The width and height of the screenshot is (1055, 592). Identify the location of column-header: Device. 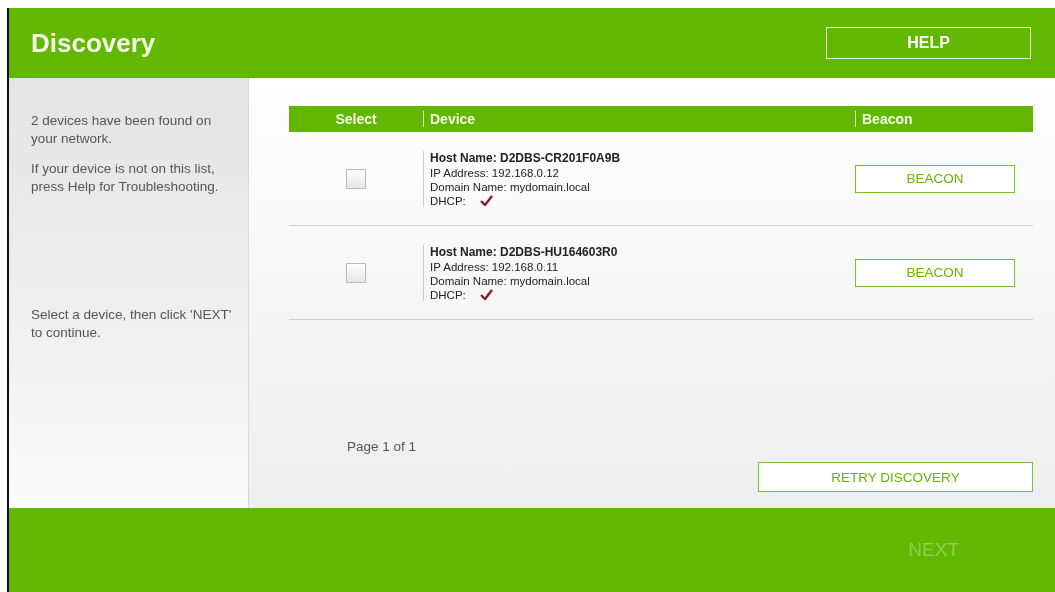
(639, 119).